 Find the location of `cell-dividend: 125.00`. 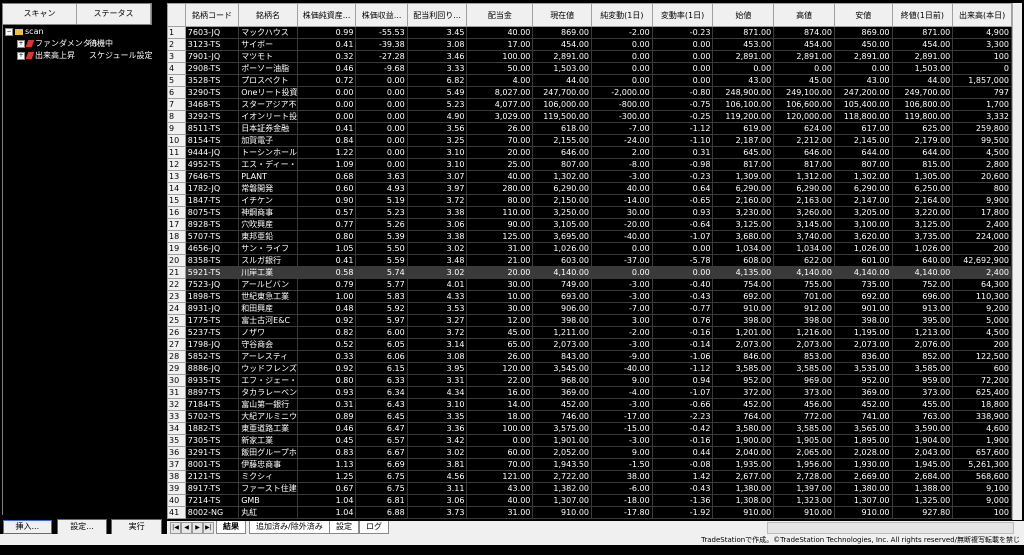

cell-dividend: 125.00 is located at coordinates (500, 236).